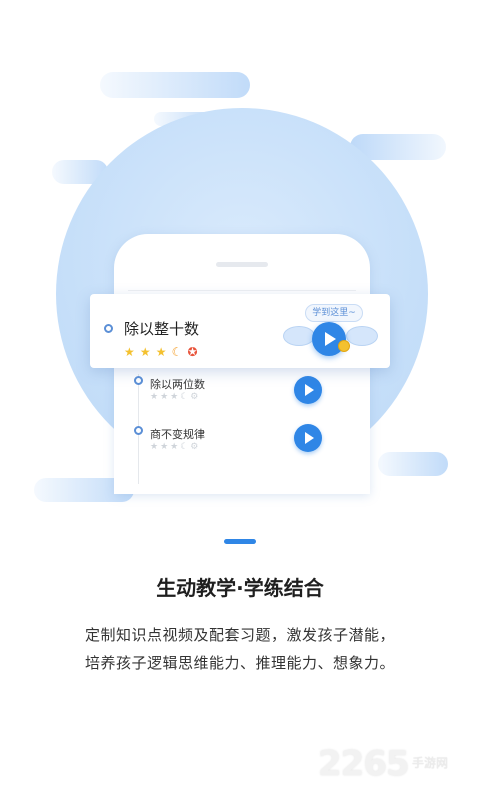  Describe the element at coordinates (239, 663) in the screenshot. I see `description-line: 培养孩子逻辑思维能力、推理能力、想象力。` at that location.